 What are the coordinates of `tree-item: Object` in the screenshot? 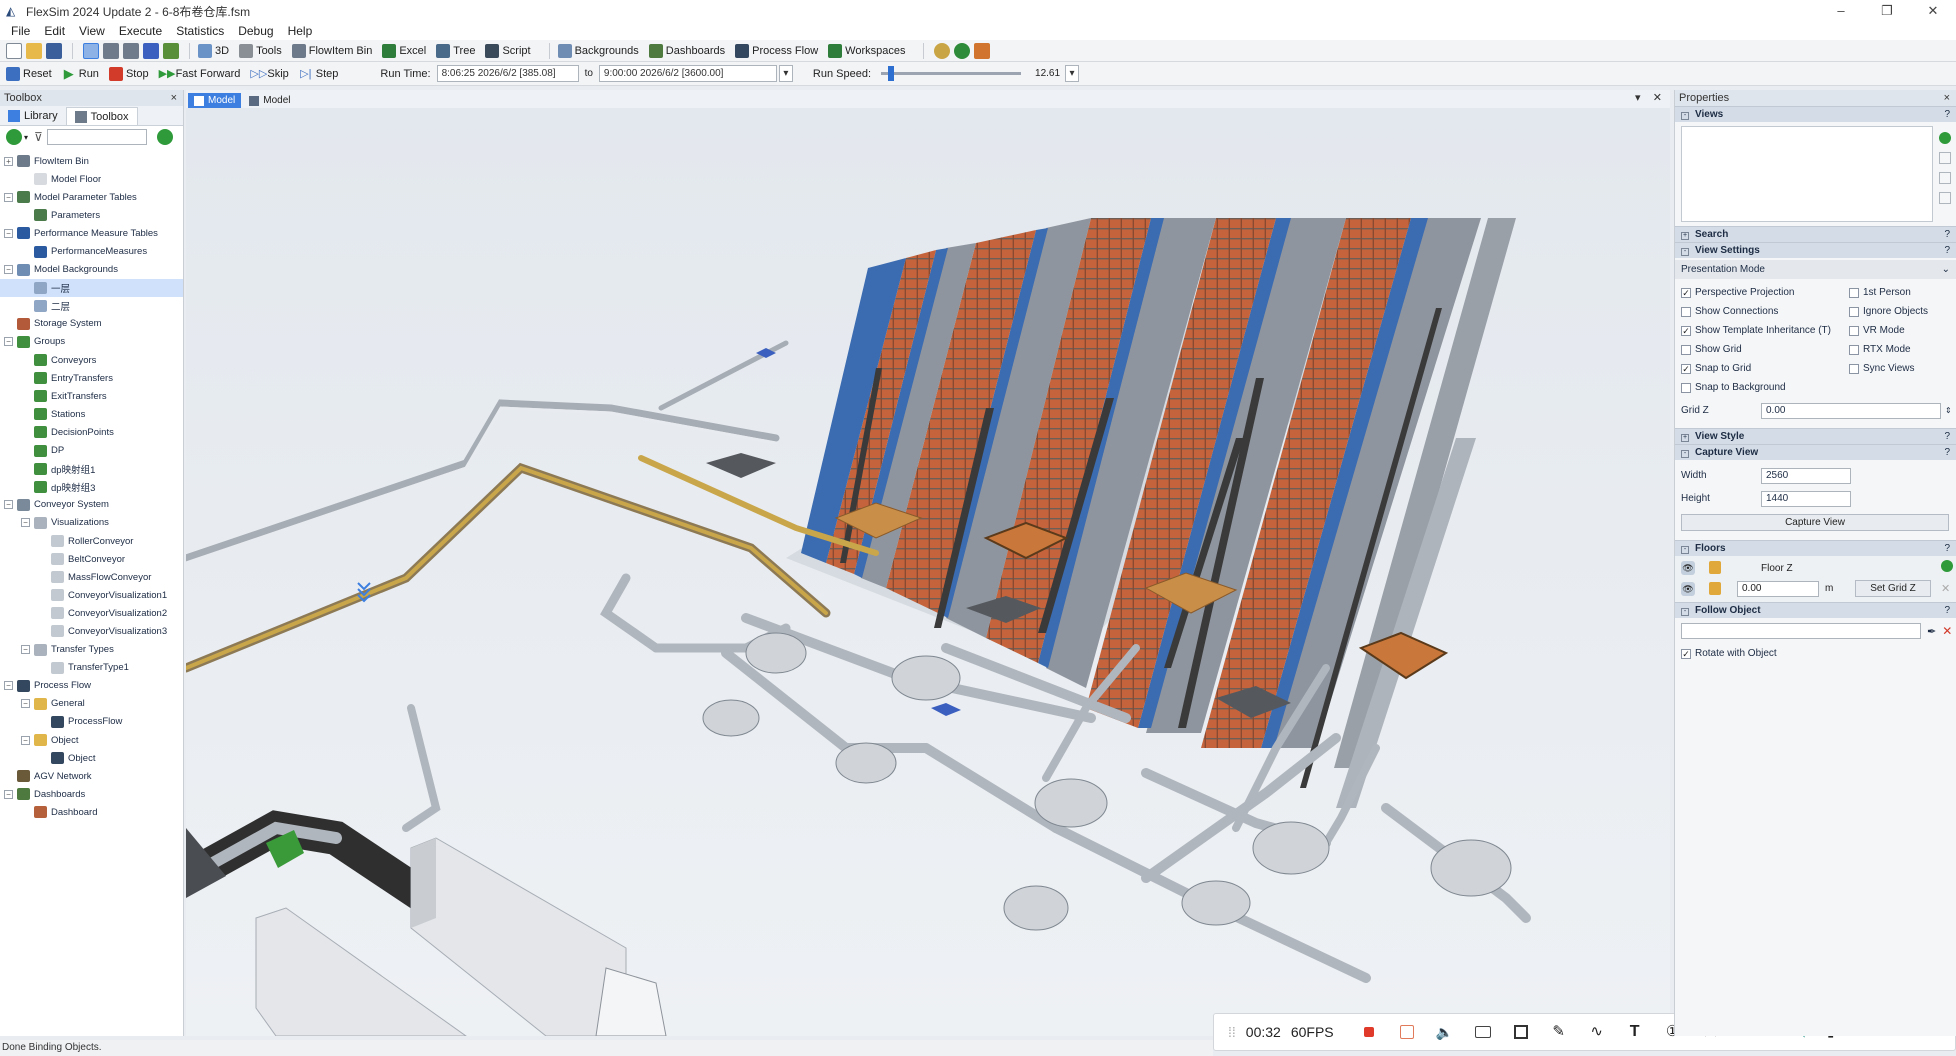 It's located at (91, 758).